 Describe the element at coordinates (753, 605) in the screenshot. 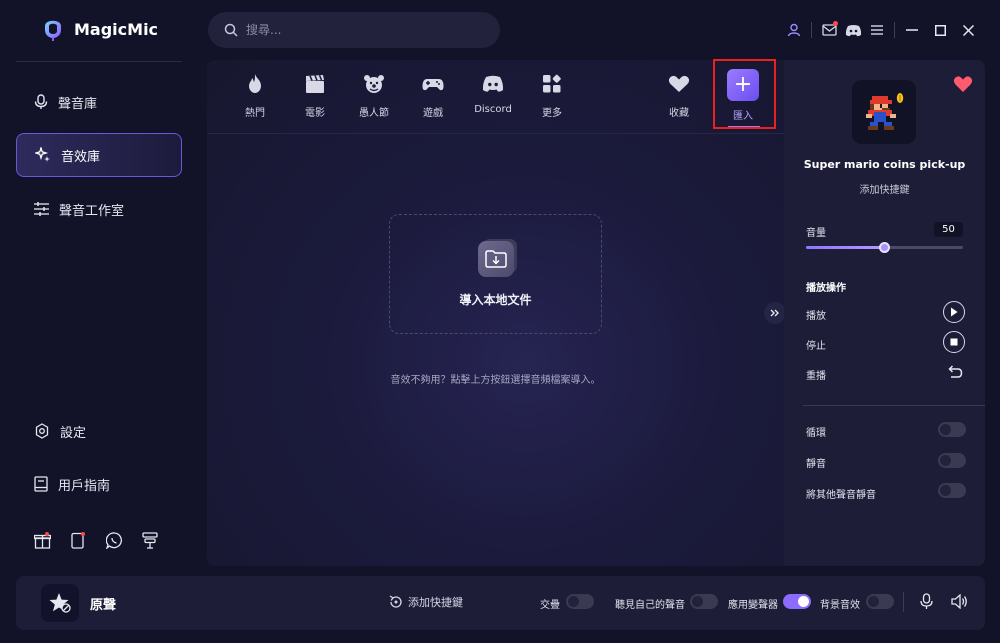

I see `apply-changer-label: 應用變聲器` at that location.